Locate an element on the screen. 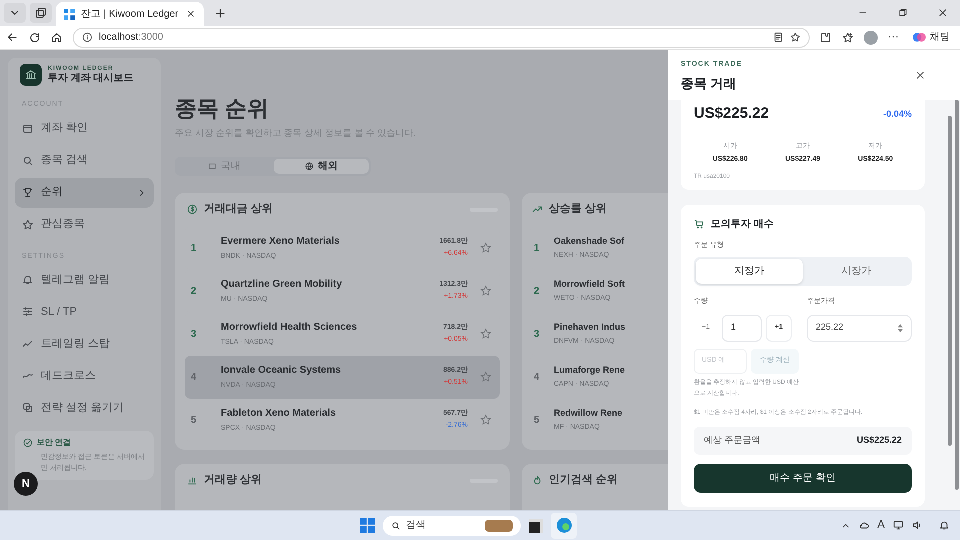  browser-tab: 잔고 | Kiwoom Ledger is located at coordinates (130, 14).